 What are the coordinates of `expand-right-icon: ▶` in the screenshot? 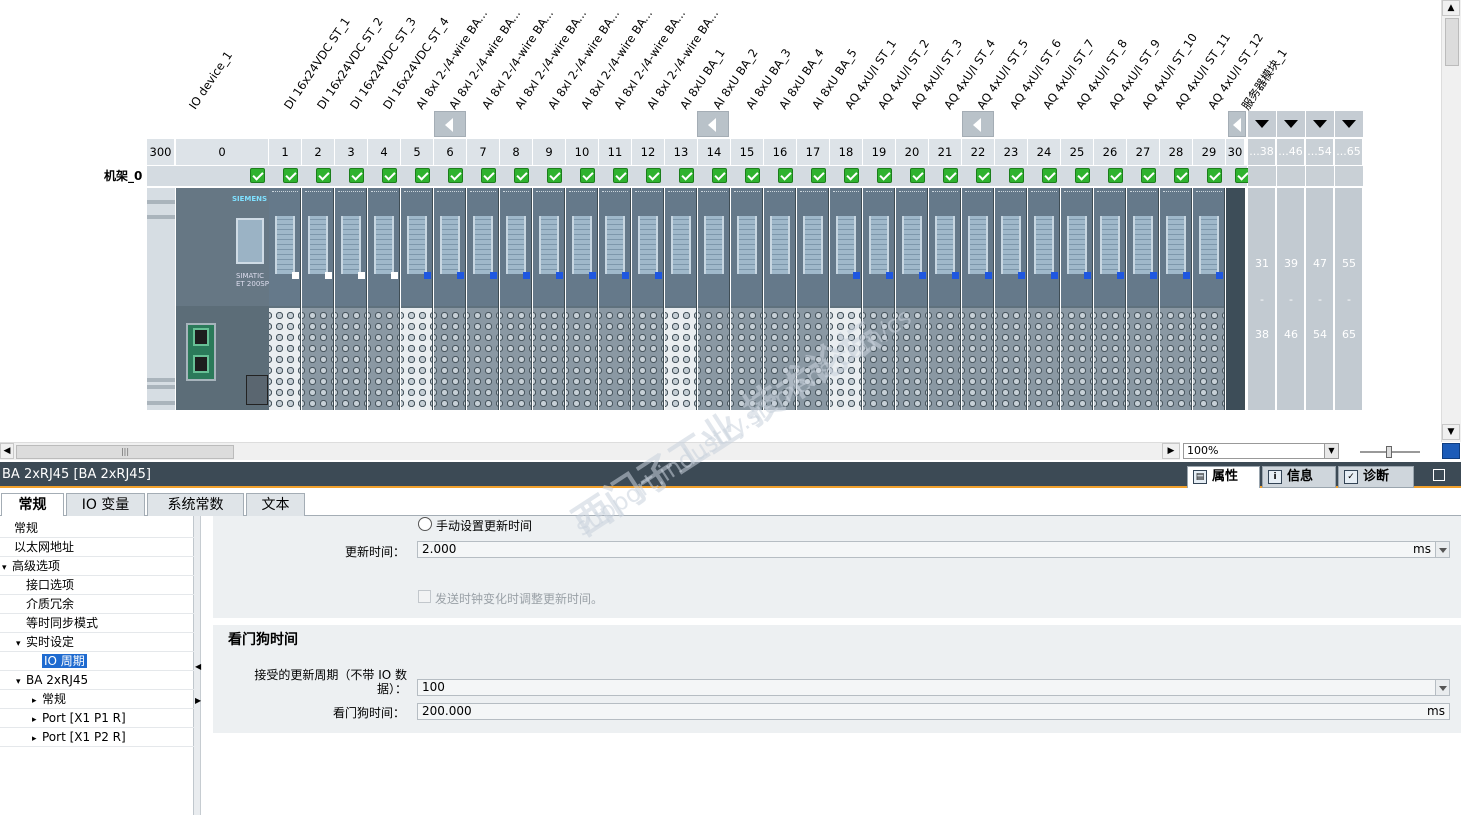 It's located at (198, 700).